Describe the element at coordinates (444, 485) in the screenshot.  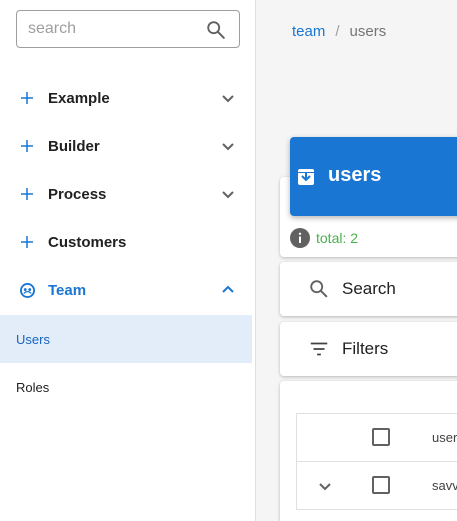
I see `table-cell: savv` at that location.